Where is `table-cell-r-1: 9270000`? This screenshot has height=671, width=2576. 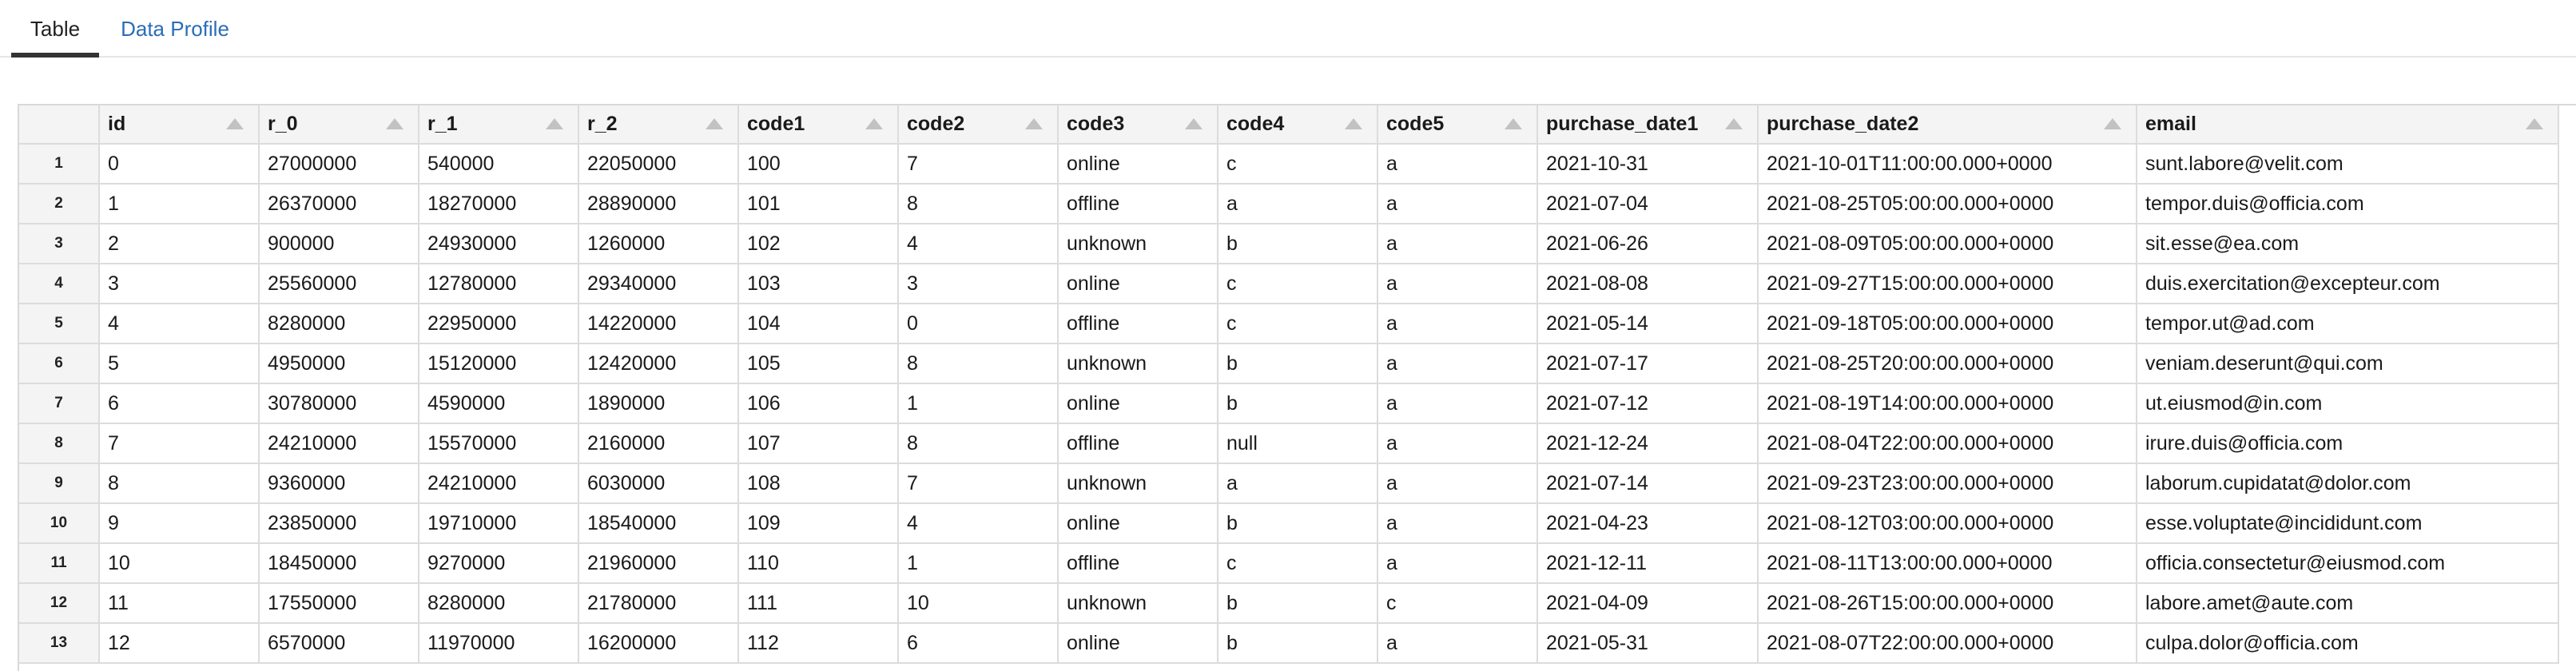
table-cell-r-1: 9270000 is located at coordinates (499, 563).